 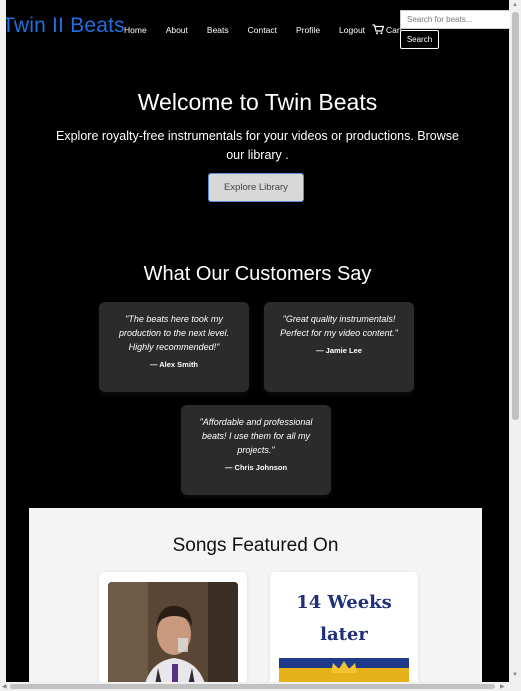 What do you see at coordinates (339, 350) in the screenshot?
I see `testimonial-author: — Jamie Lee` at bounding box center [339, 350].